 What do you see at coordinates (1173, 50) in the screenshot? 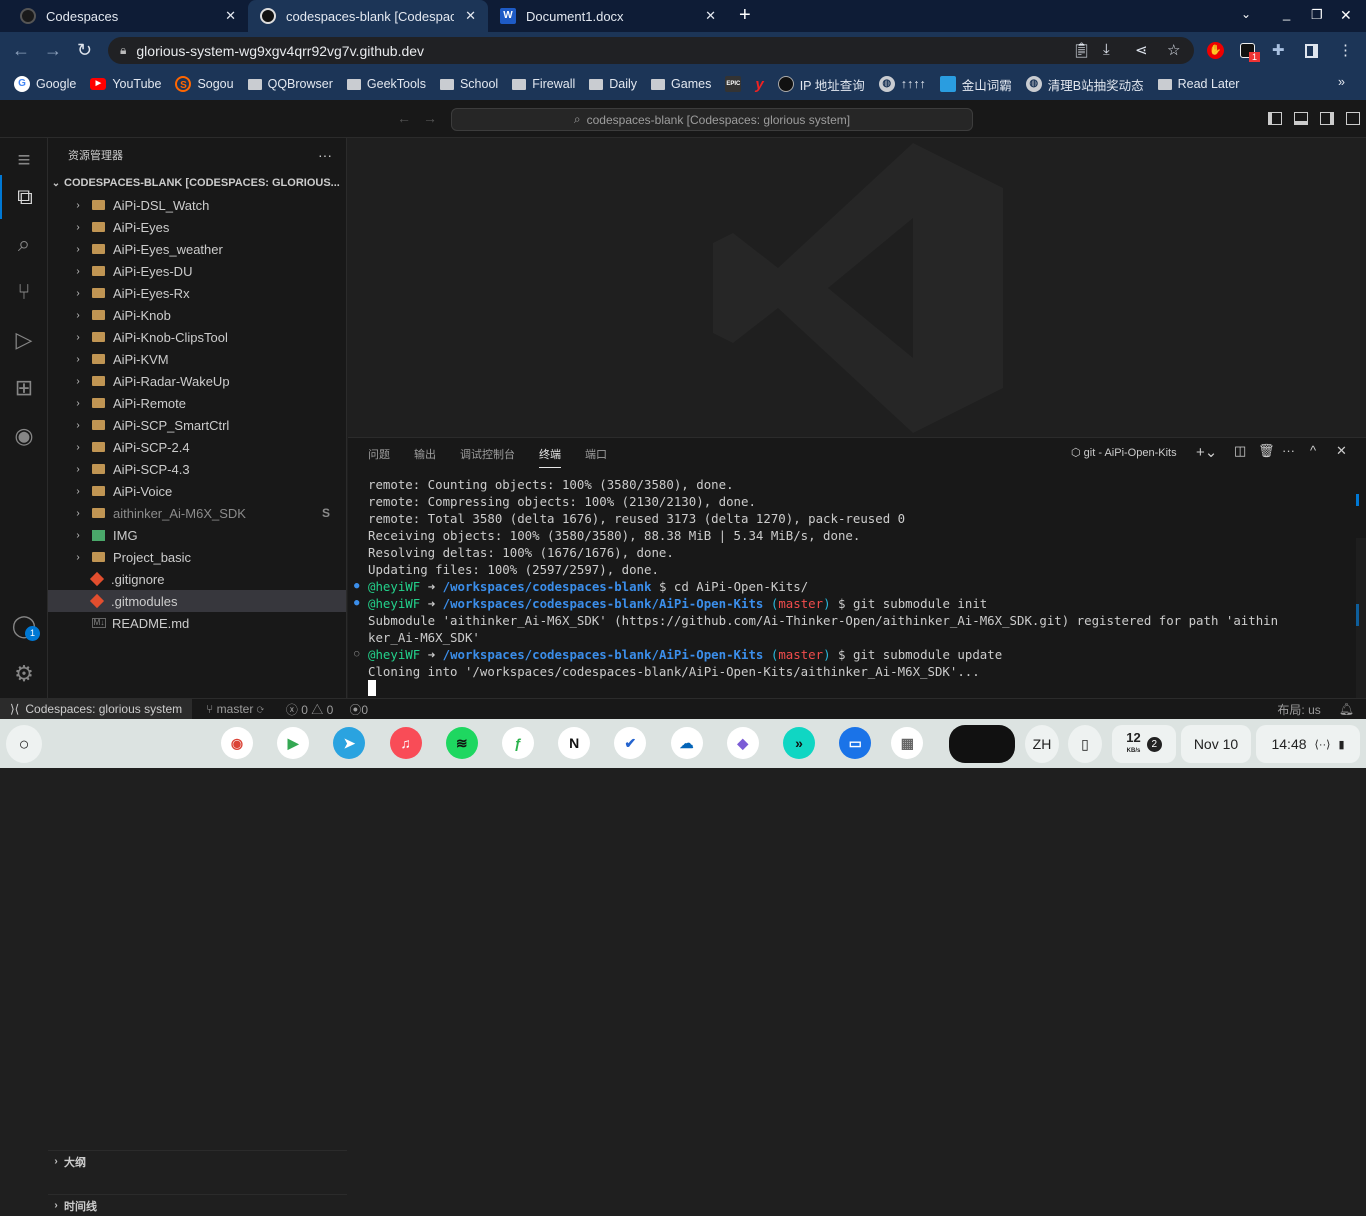
I see `bookmark-star-icon: ☆` at bounding box center [1173, 50].